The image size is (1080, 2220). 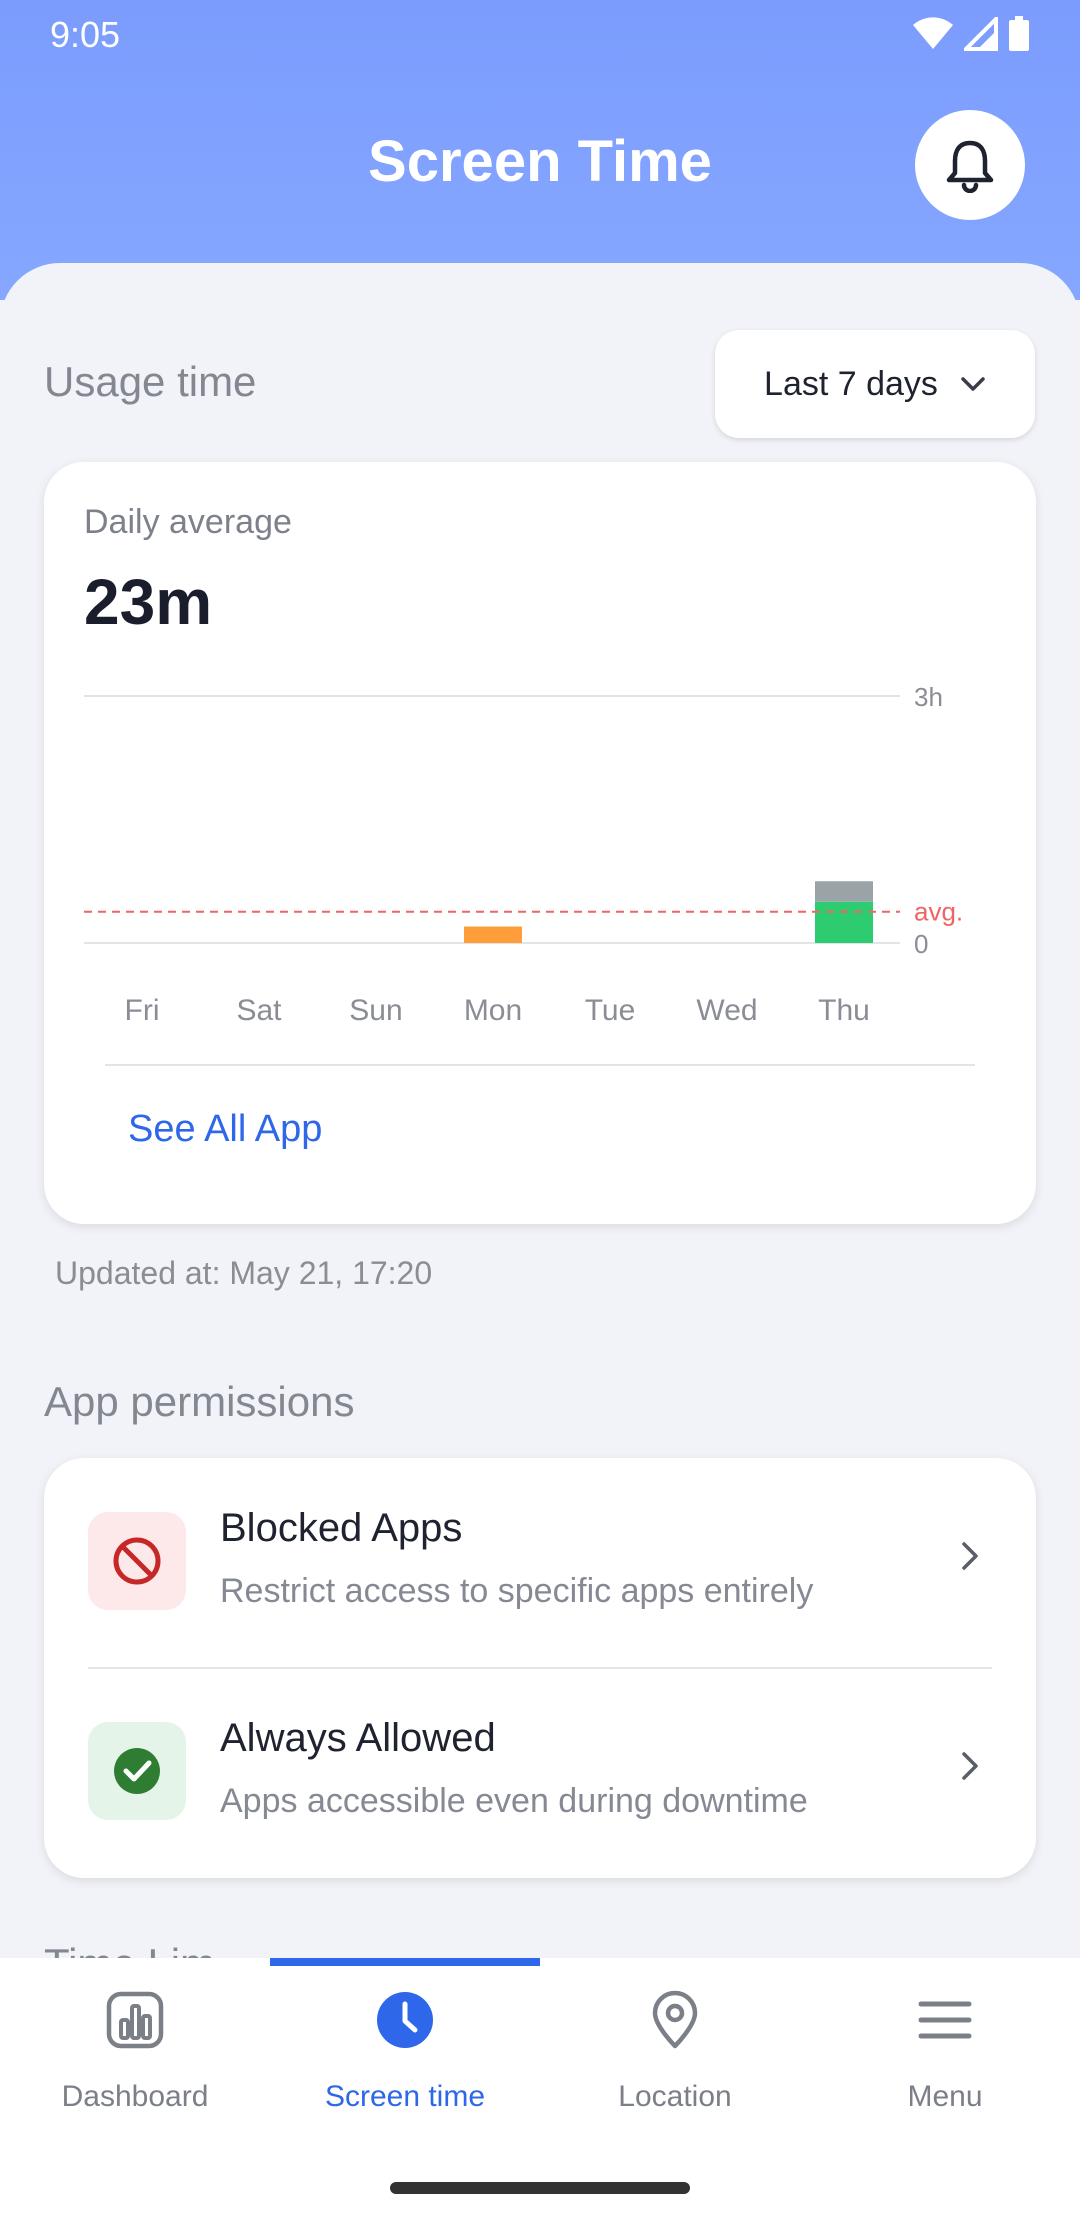 I want to click on range-dropdown: Last 7 days, so click(x=875, y=384).